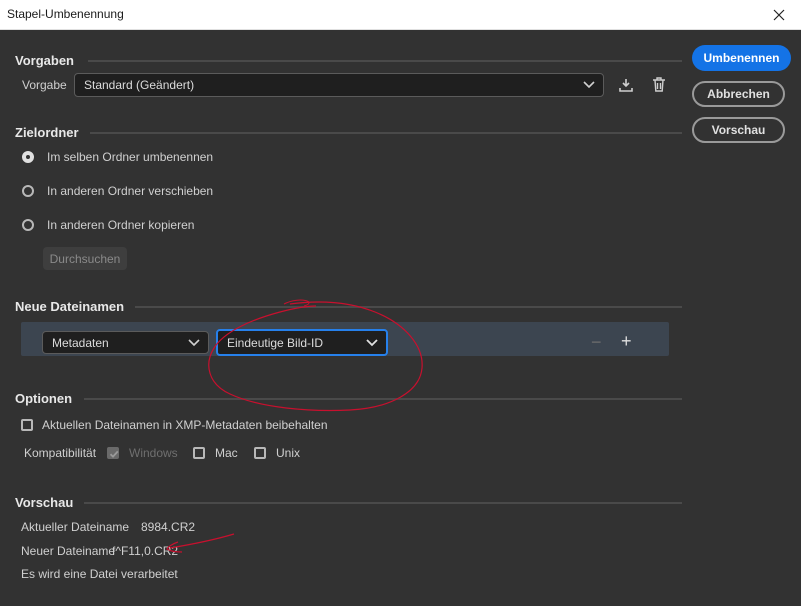  Describe the element at coordinates (28, 191) in the screenshot. I see `radio-move-folder` at that location.